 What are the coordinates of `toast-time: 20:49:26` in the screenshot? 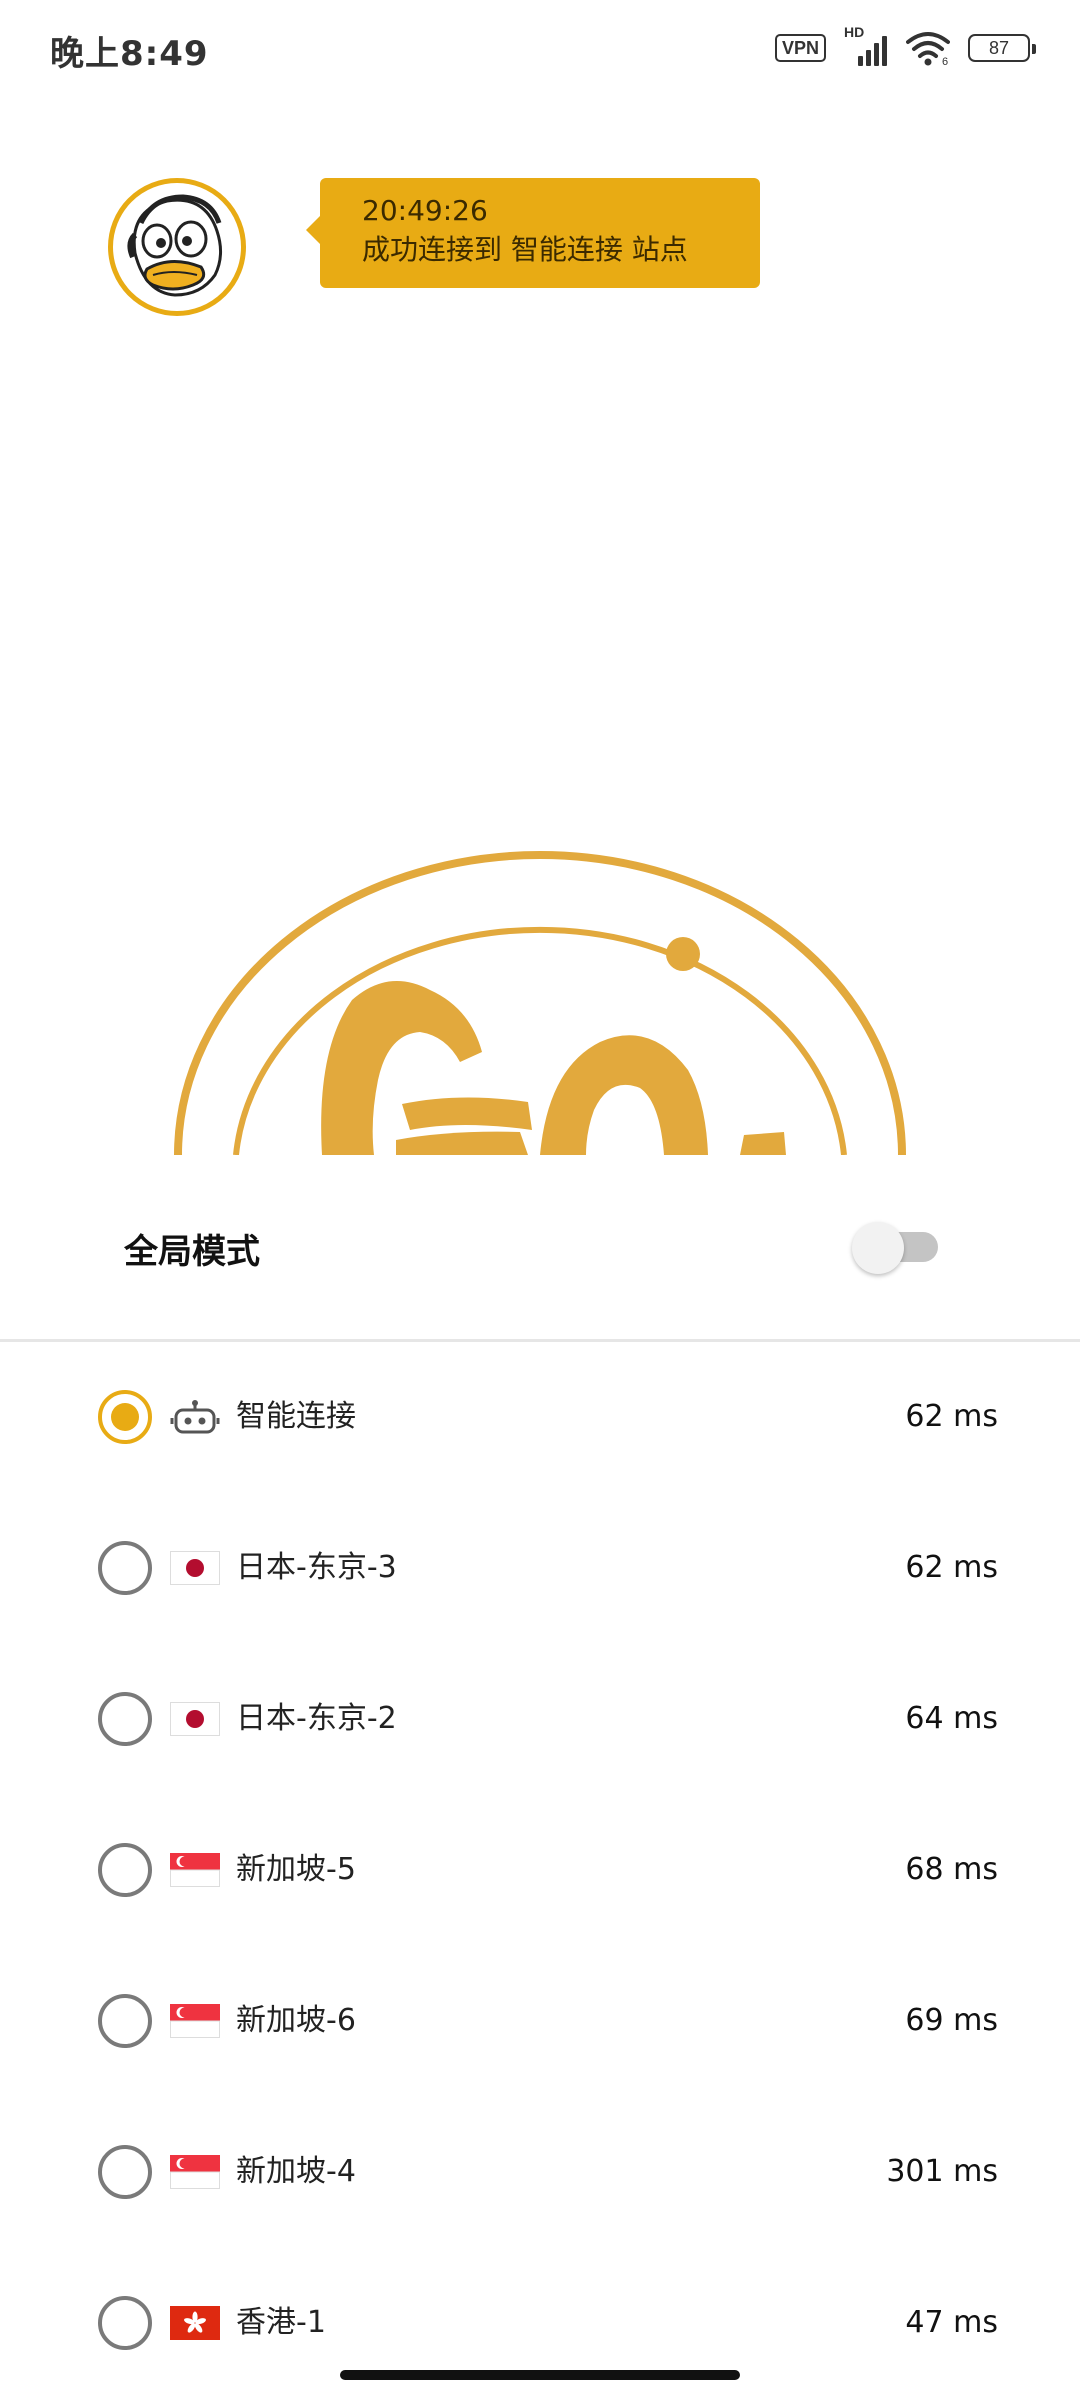 It's located at (425, 210).